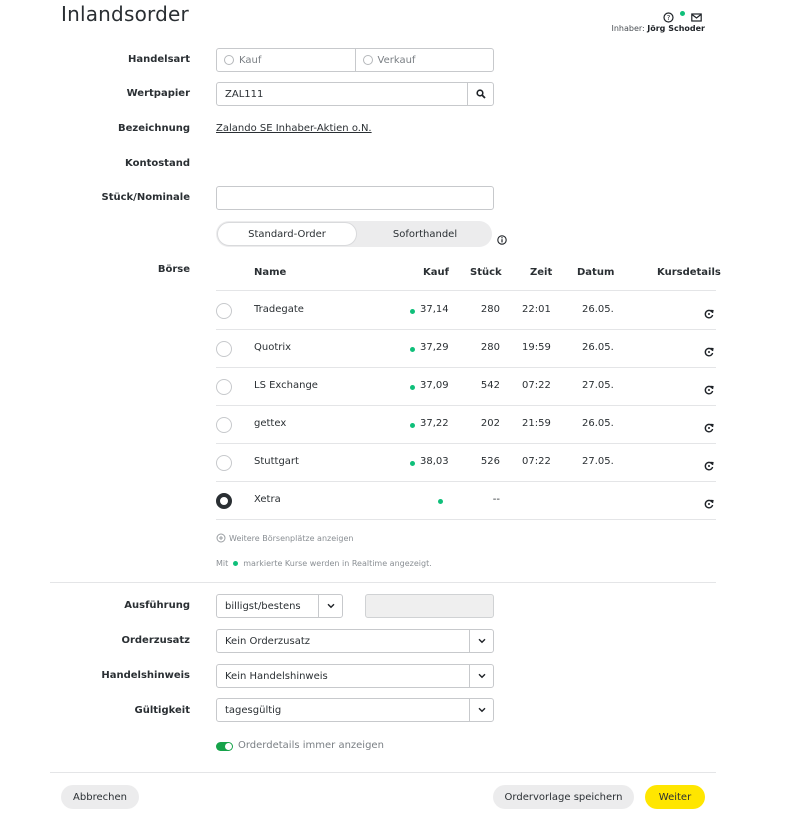  Describe the element at coordinates (676, 28) in the screenshot. I see `owner-name: Jörg Schoder` at that location.